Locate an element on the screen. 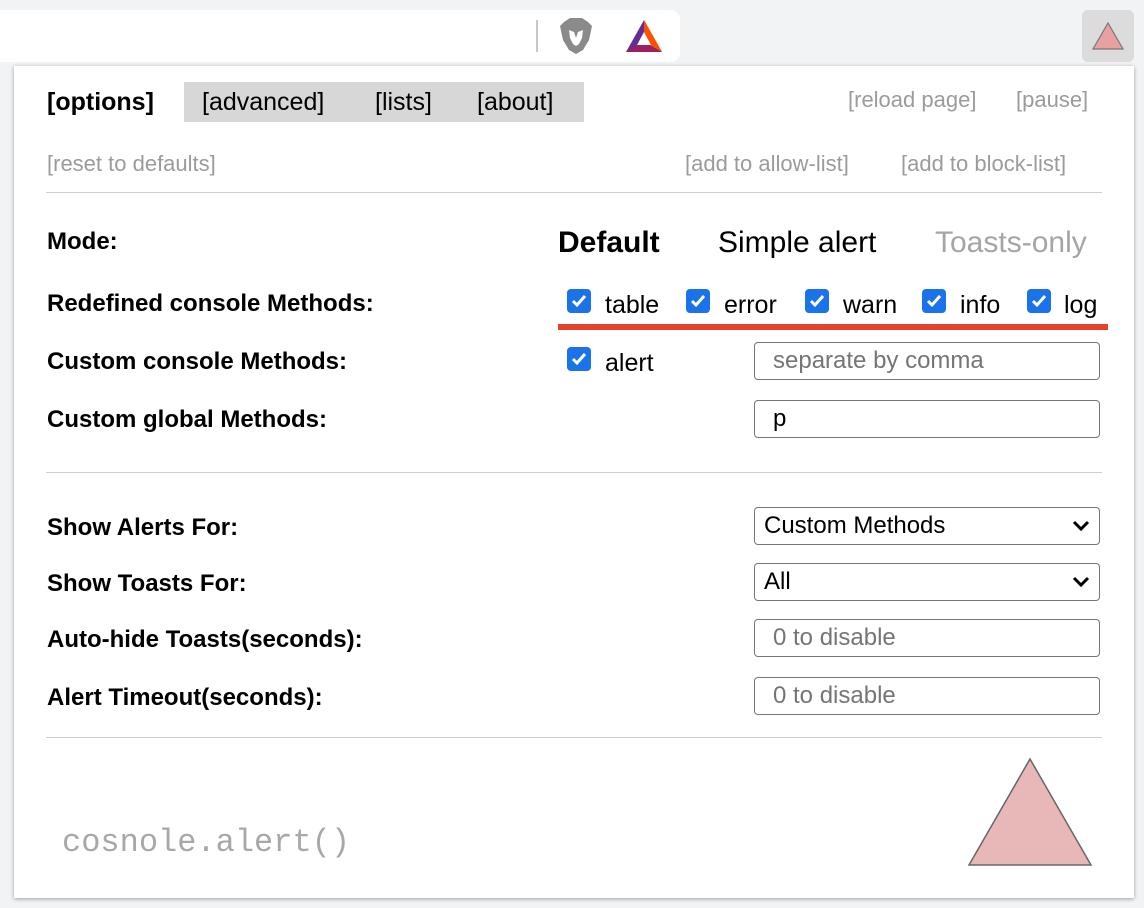  add-block-list-link: [add to block-list] is located at coordinates (983, 164).